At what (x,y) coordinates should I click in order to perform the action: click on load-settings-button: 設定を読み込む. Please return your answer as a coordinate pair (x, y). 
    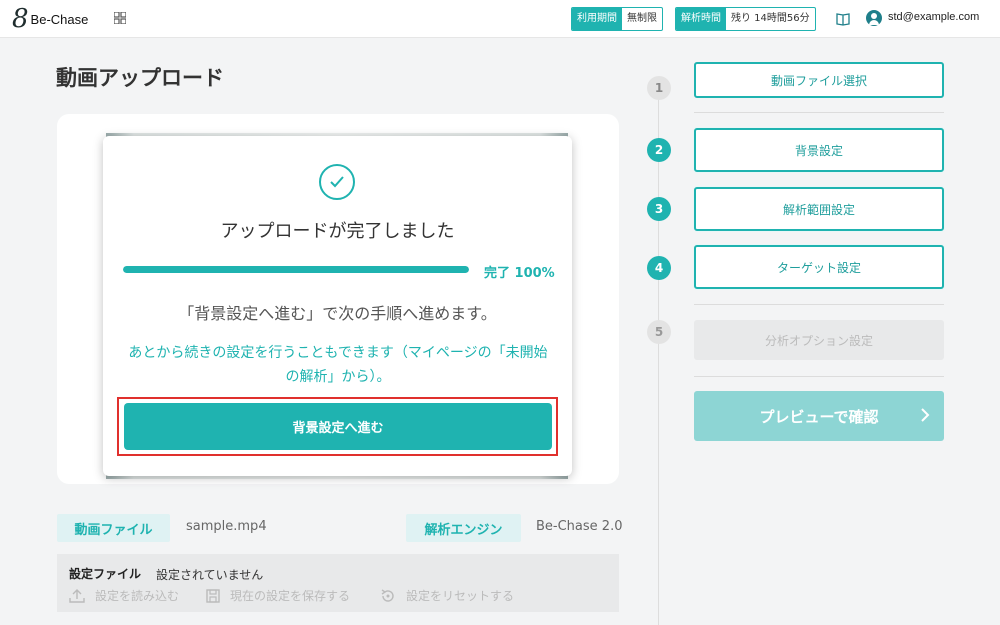
    Looking at the image, I should click on (124, 595).